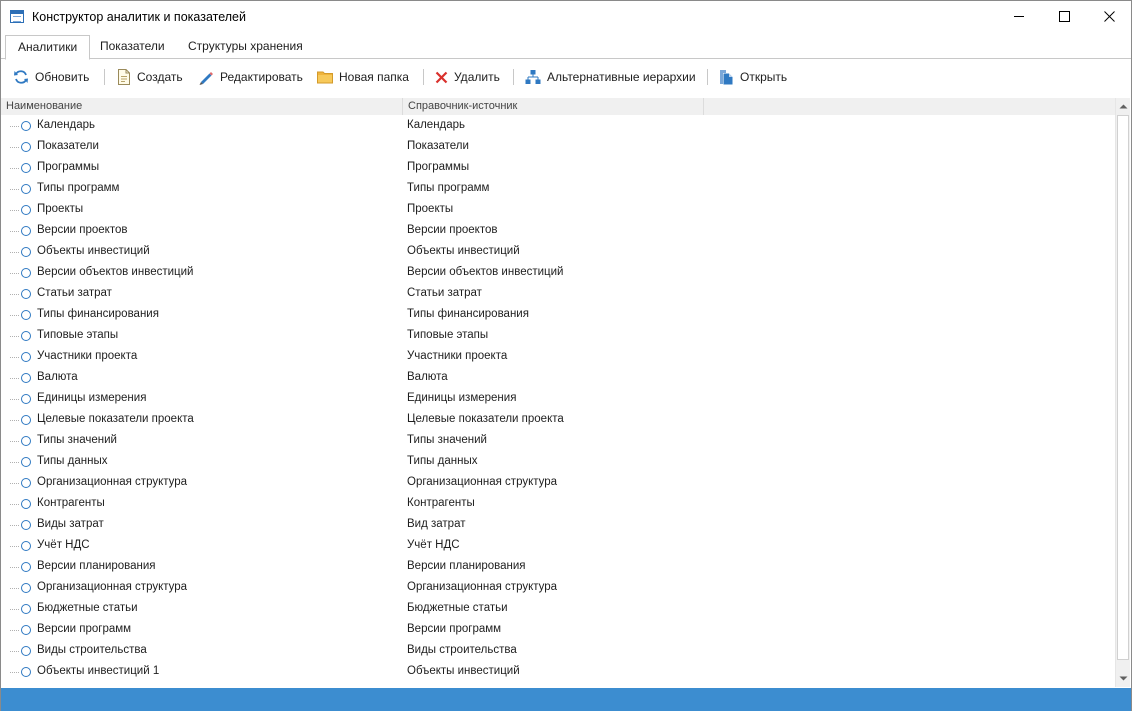  Describe the element at coordinates (1123, 678) in the screenshot. I see `scroll-down-arrow-icon` at that location.